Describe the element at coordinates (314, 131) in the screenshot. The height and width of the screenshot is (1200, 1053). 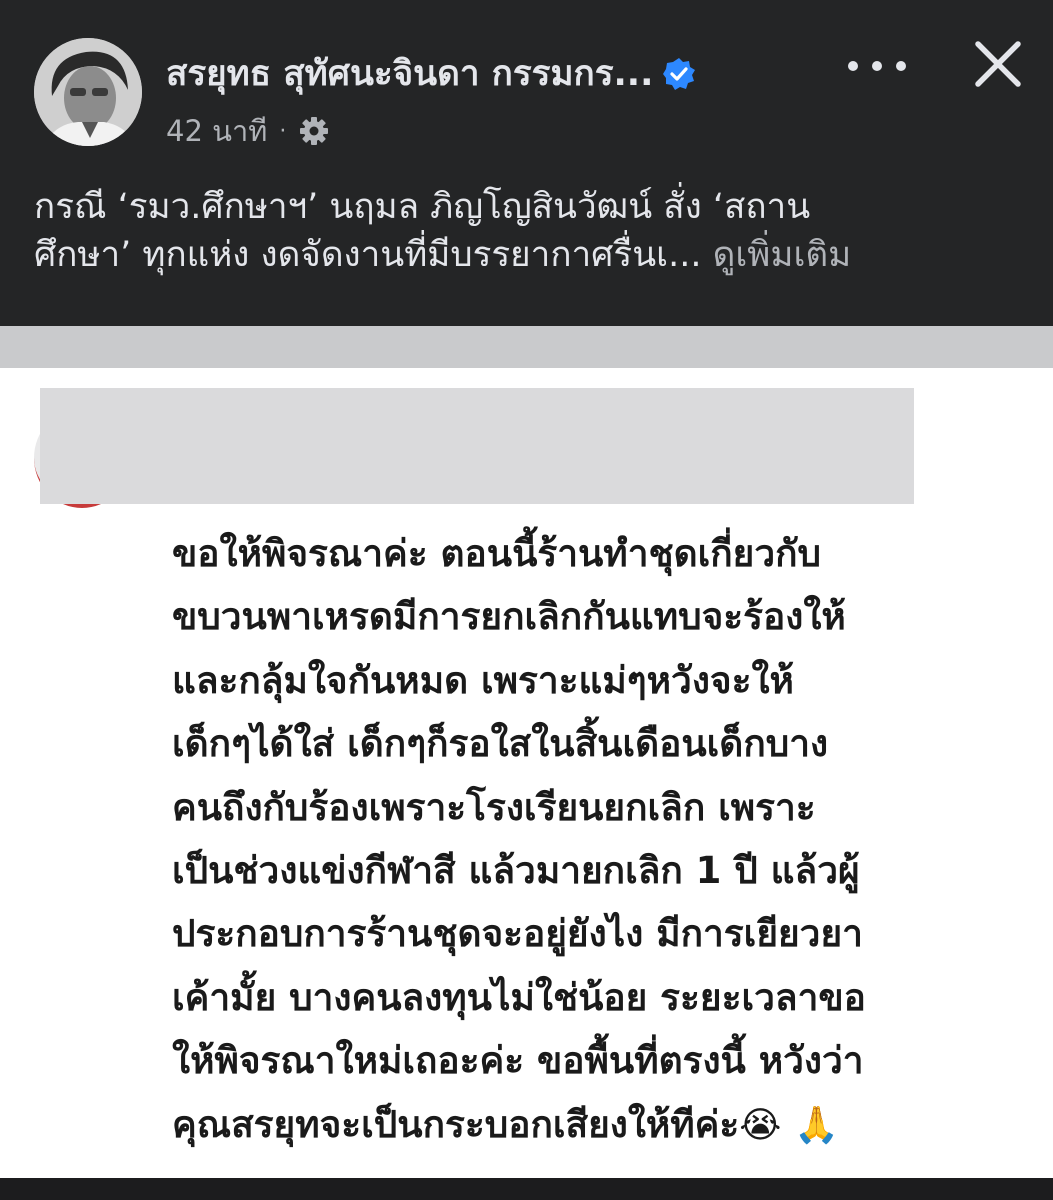
I see `gear-icon` at that location.